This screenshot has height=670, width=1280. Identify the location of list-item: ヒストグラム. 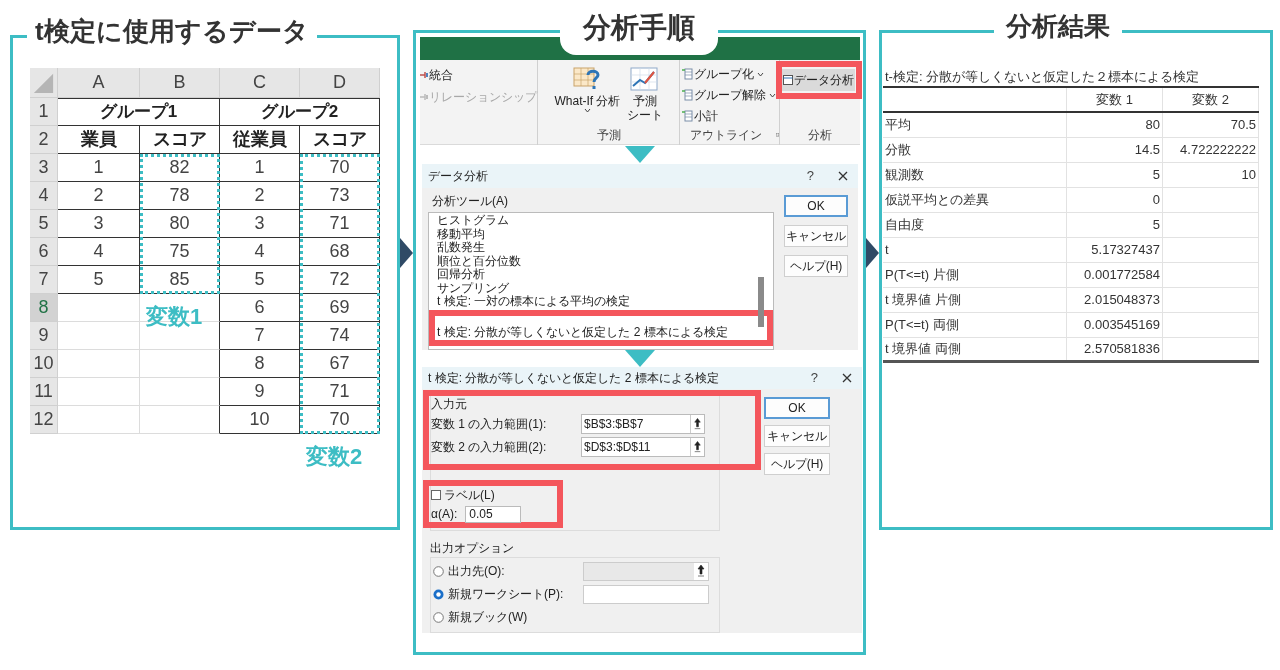
(601, 221).